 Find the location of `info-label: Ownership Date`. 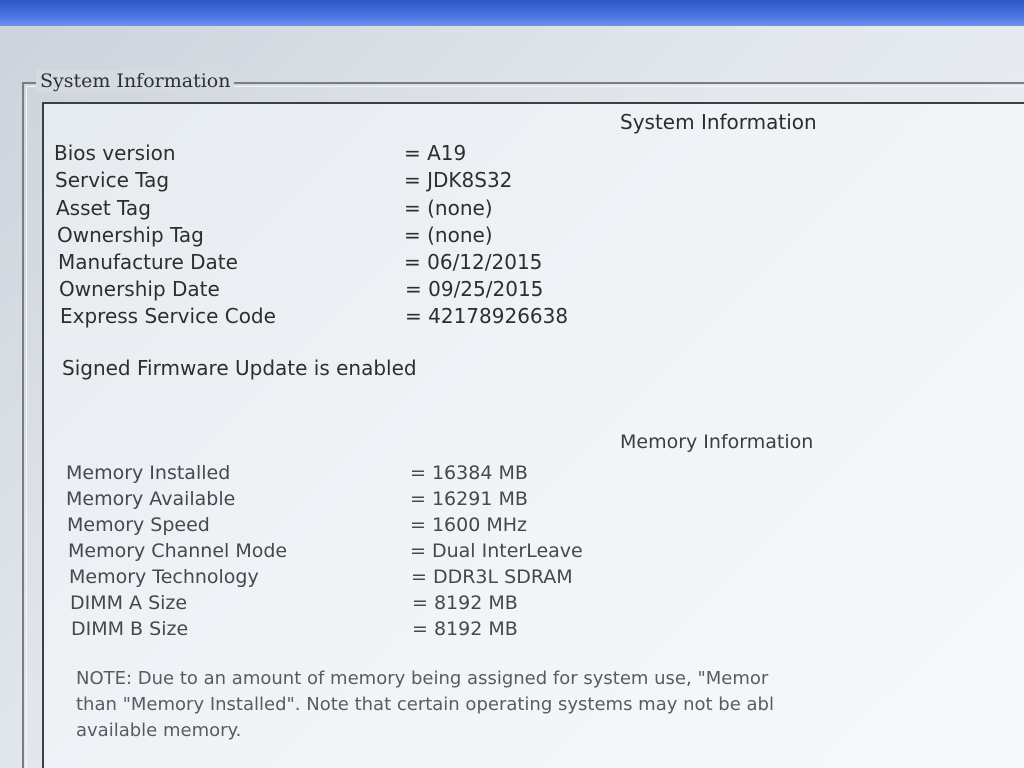

info-label: Ownership Date is located at coordinates (139, 289).